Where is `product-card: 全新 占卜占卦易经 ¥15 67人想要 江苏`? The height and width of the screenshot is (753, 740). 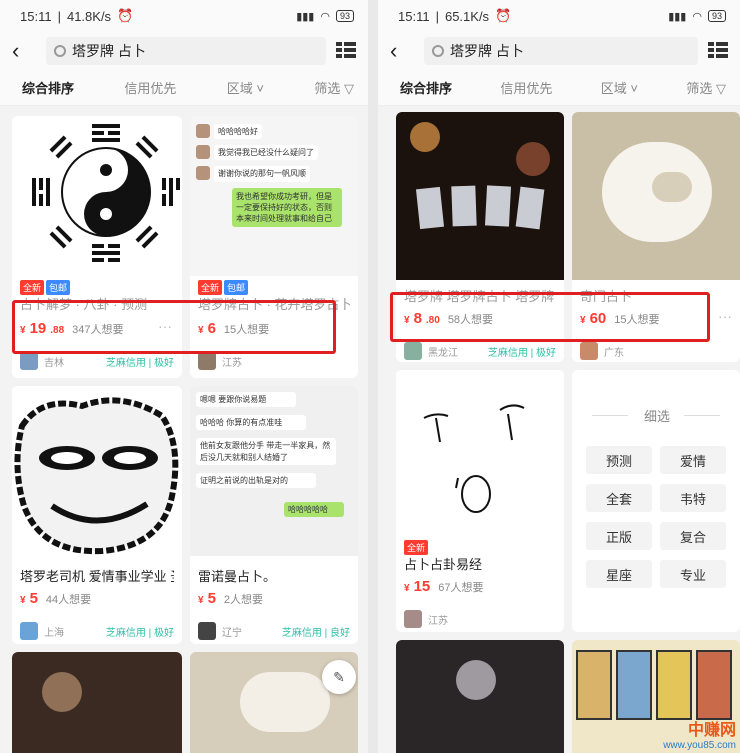
product-card: 全新 占卜占卦易经 ¥15 67人想要 江苏 is located at coordinates (480, 501).